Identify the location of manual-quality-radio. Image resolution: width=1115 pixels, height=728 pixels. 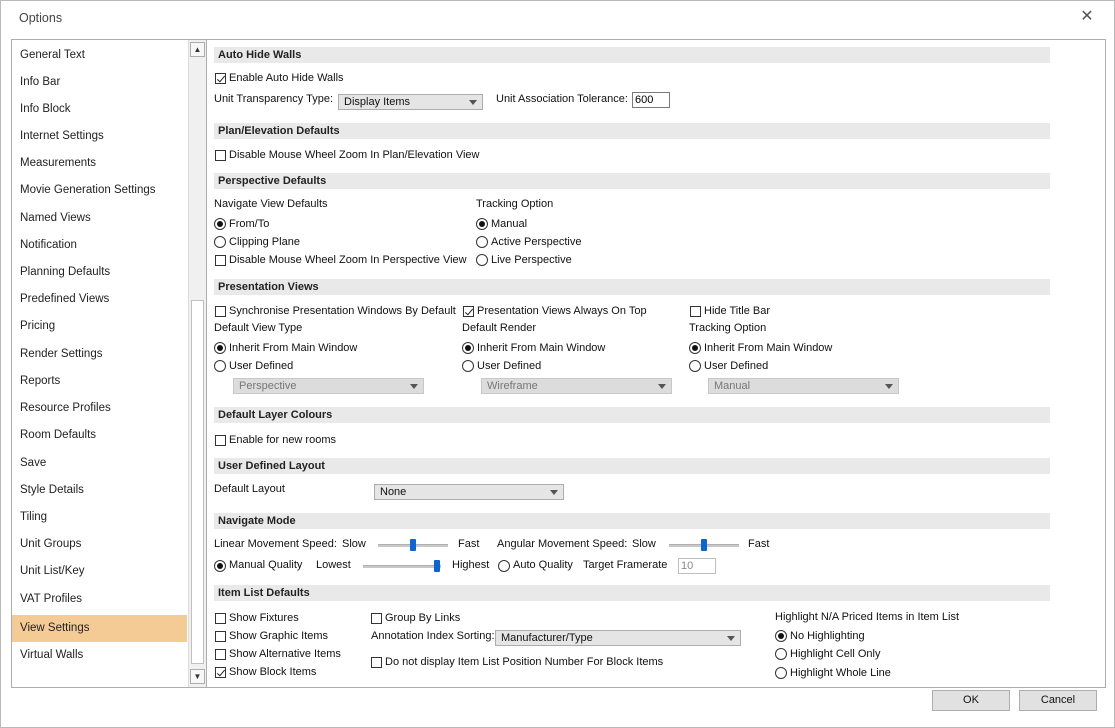
(220, 566).